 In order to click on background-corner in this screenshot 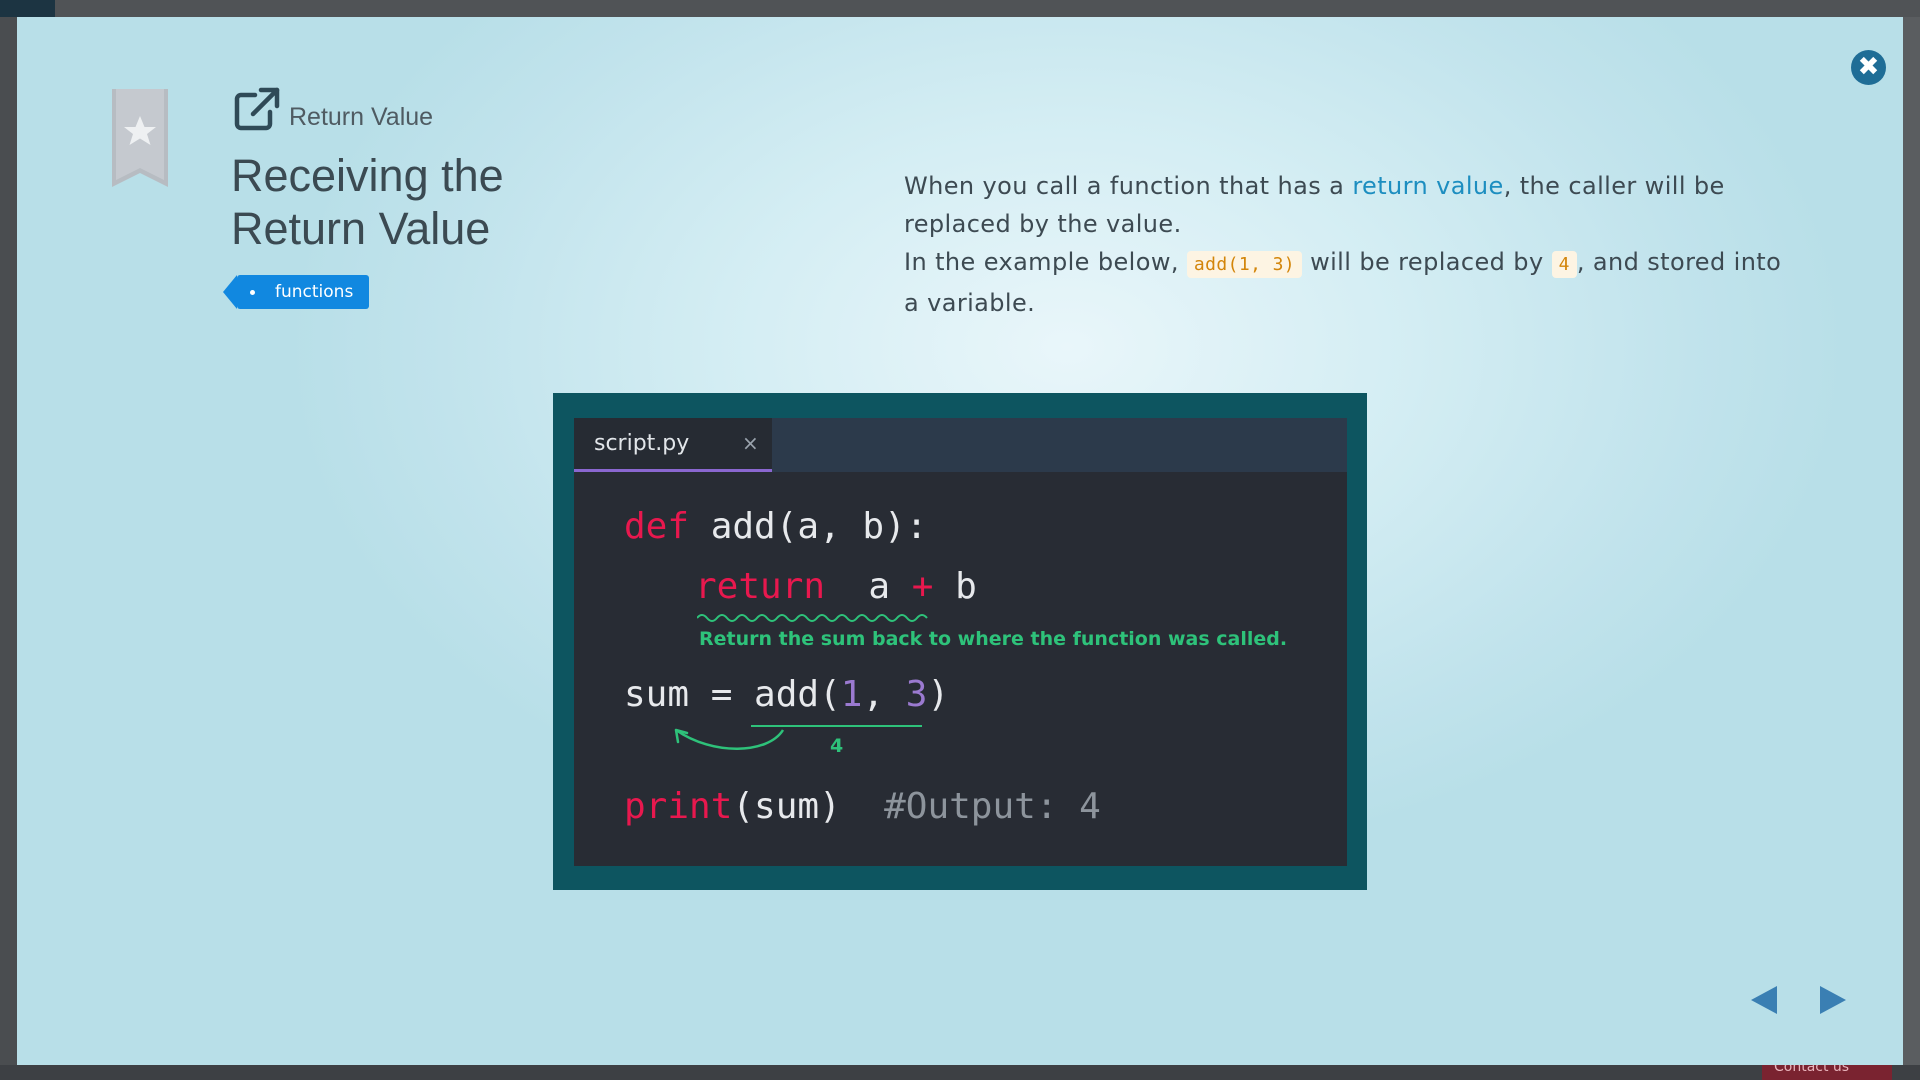, I will do `click(27, 8)`.